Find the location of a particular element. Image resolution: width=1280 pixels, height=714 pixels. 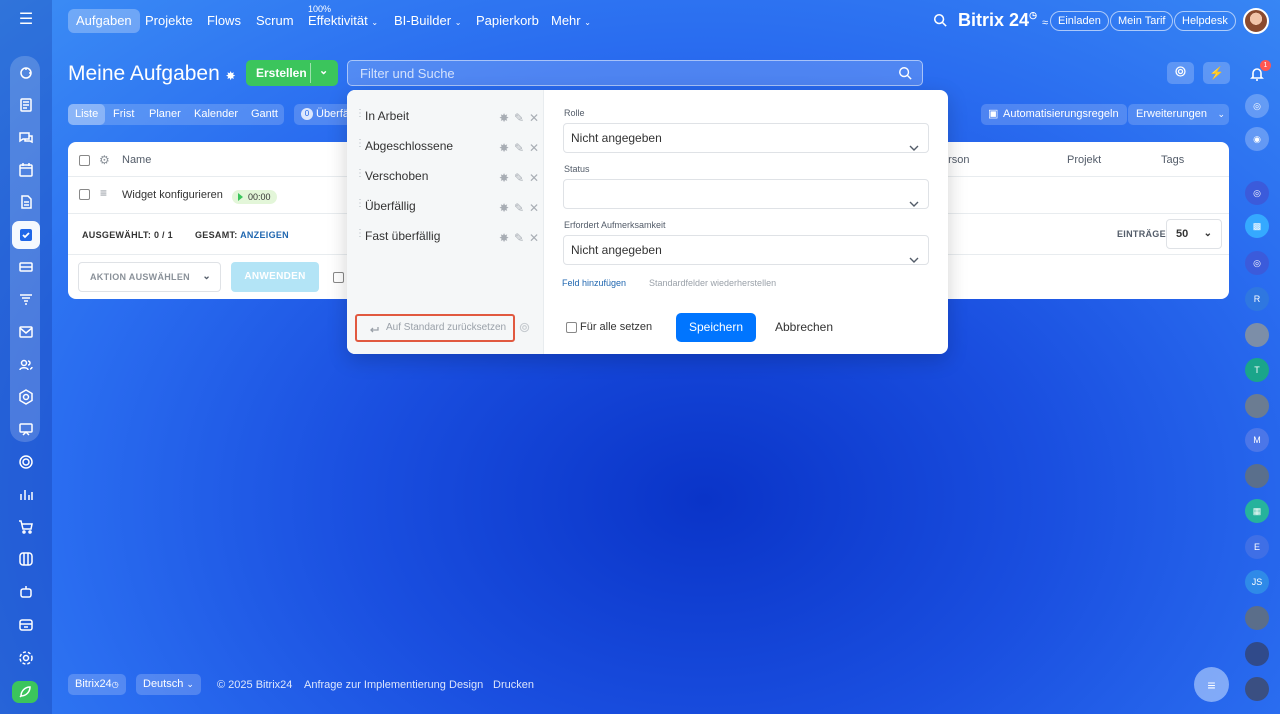

apply-button: ANWENDEN is located at coordinates (275, 277).